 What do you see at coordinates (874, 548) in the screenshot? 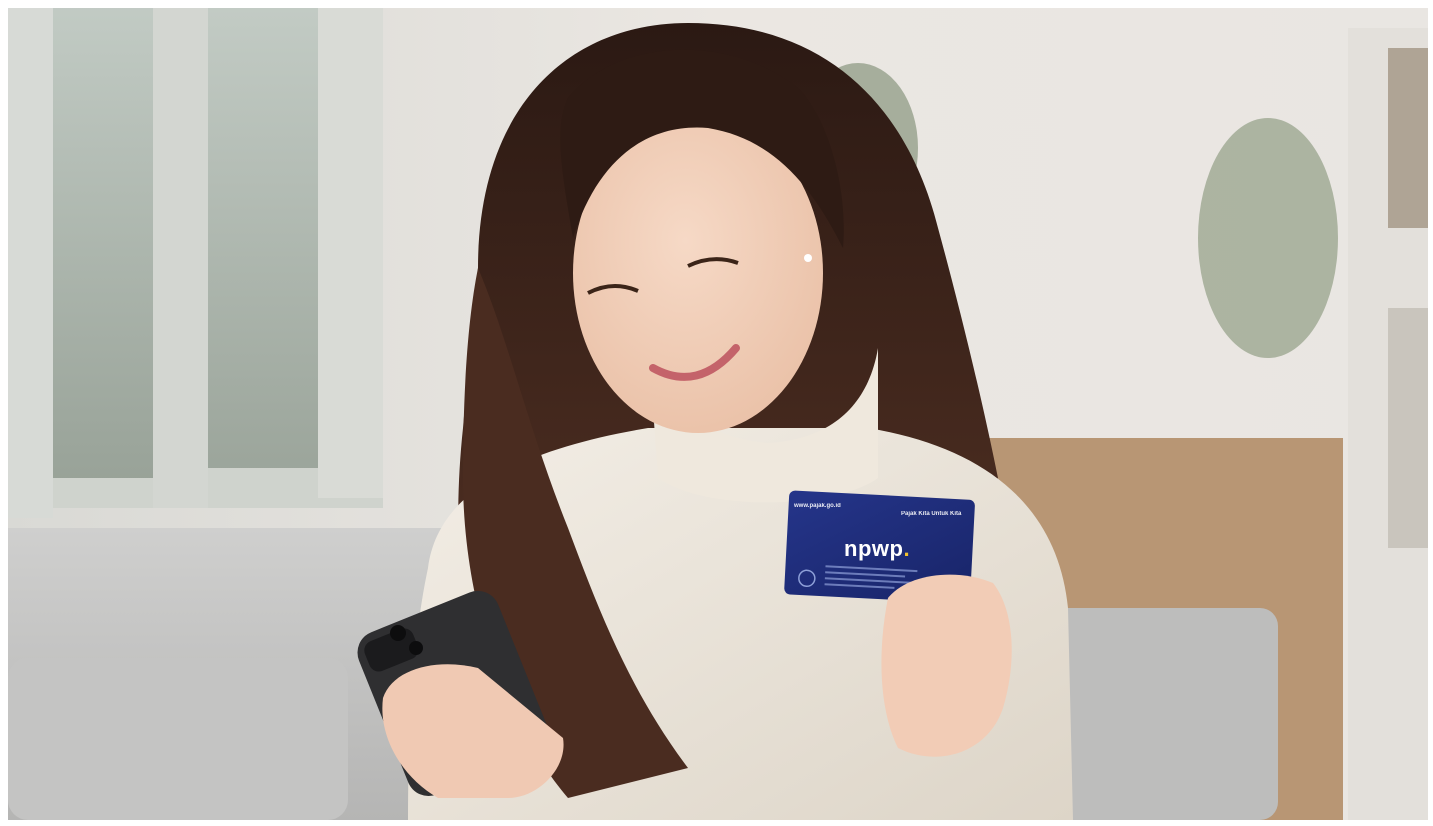
I see `npwp-logo-text: npwp` at bounding box center [874, 548].